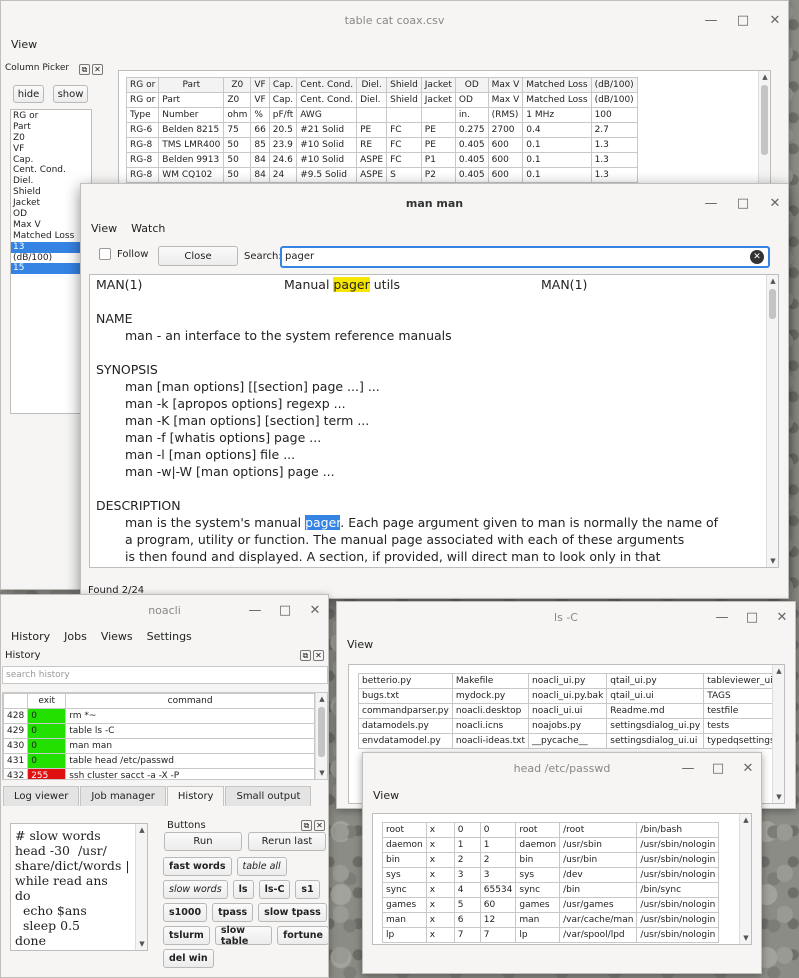  What do you see at coordinates (260, 175) in the screenshot?
I see `table-cell: 84` at bounding box center [260, 175].